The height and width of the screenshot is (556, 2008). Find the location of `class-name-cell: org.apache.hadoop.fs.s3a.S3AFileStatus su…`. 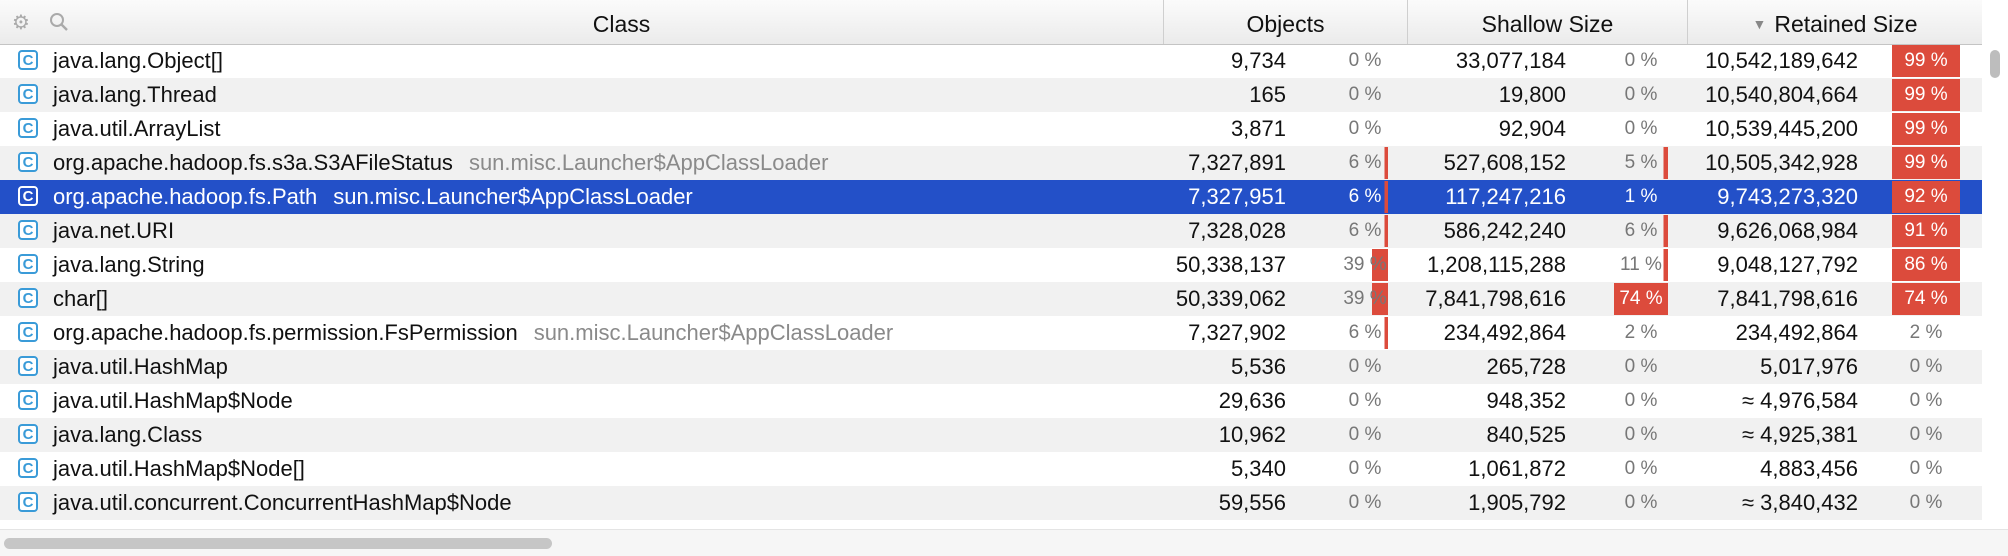

class-name-cell: org.apache.hadoop.fs.s3a.S3AFileStatus su… is located at coordinates (440, 163).